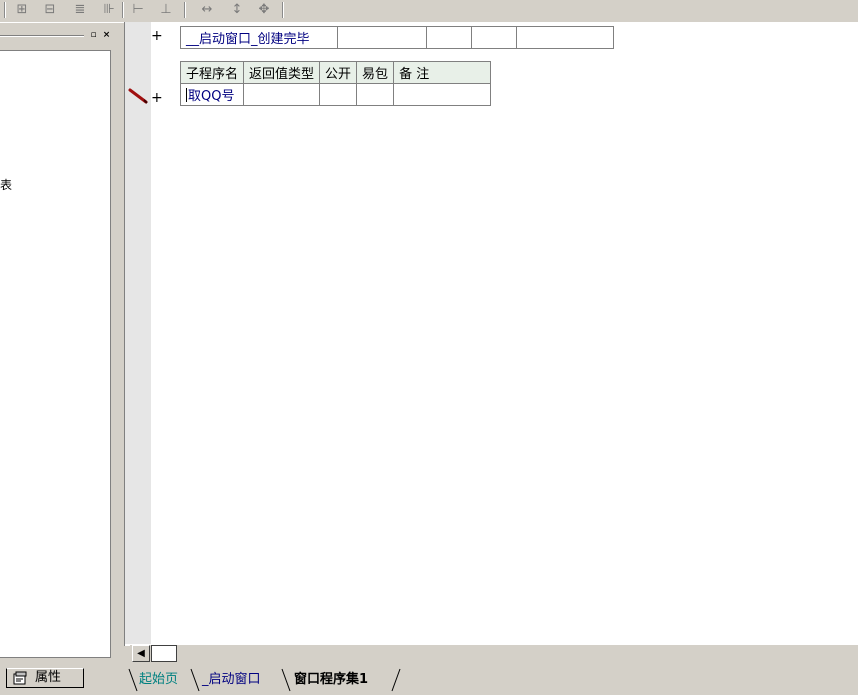  Describe the element at coordinates (186, 95) in the screenshot. I see `text-caret` at that location.